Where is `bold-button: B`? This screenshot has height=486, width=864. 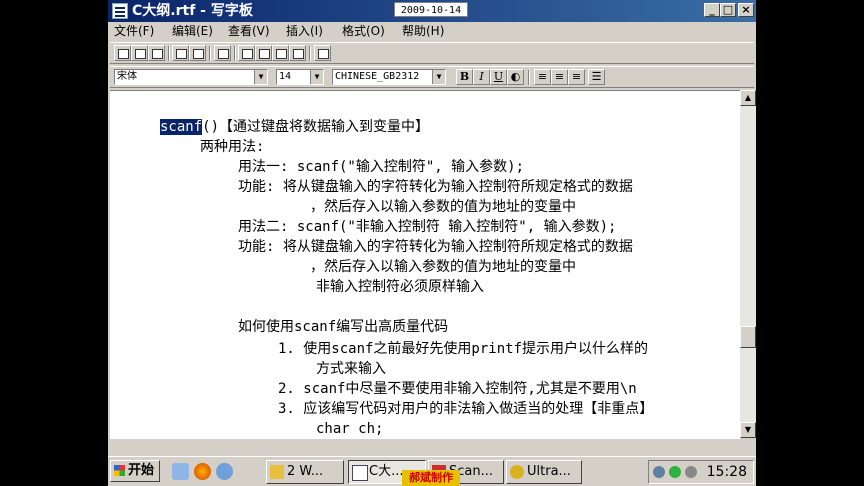 bold-button: B is located at coordinates (464, 77).